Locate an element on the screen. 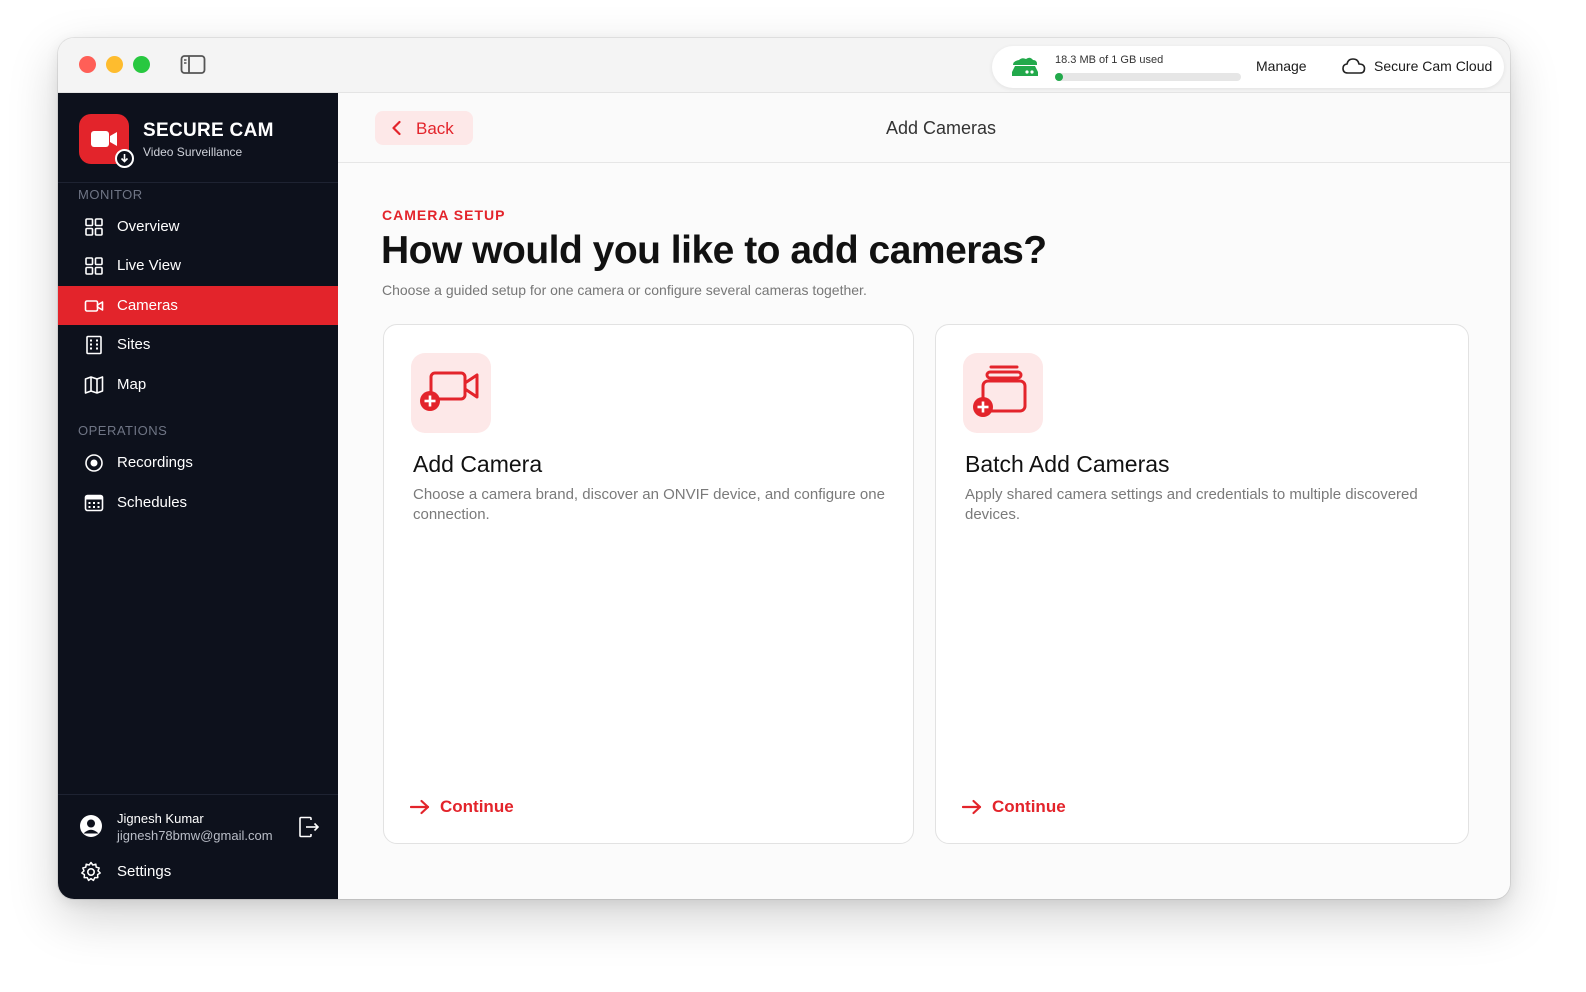  sidebar-item-sites: Sites is located at coordinates (198, 344).